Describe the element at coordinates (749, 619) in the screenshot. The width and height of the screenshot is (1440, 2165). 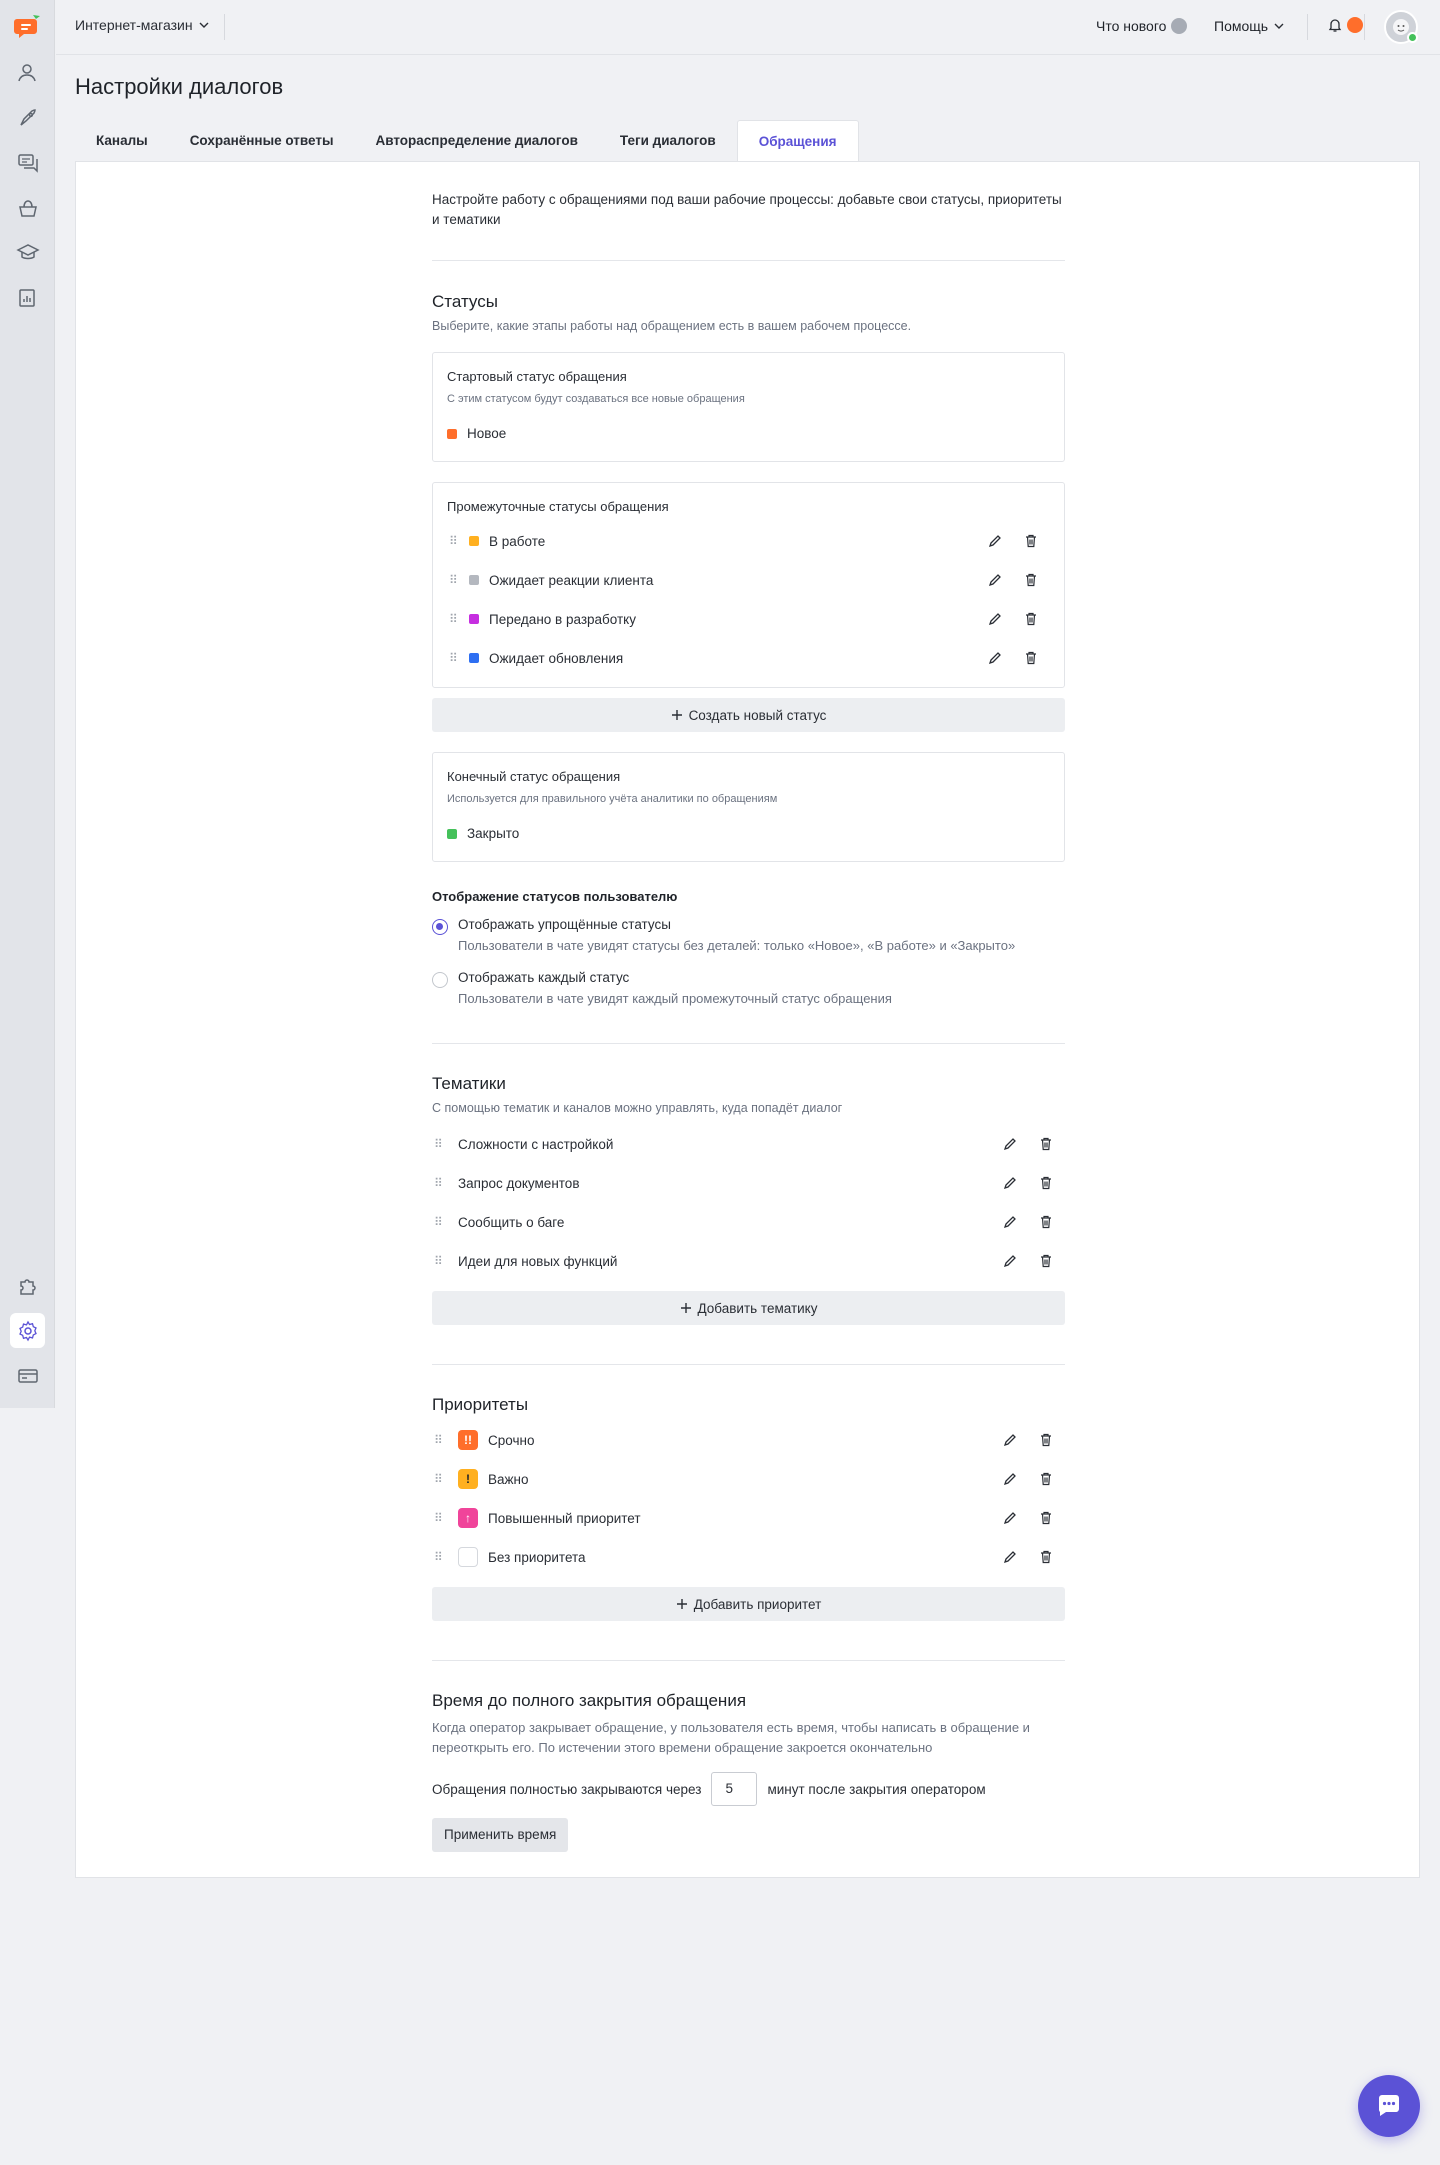
I see `list-item: ⠿ Передано в разработку` at that location.